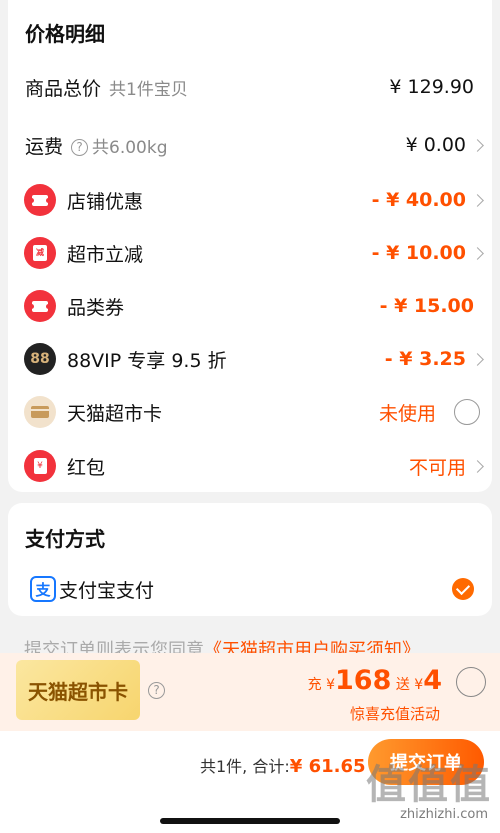  I want to click on order-total: 共1件, 合计:¥ 61.65, so click(283, 765).